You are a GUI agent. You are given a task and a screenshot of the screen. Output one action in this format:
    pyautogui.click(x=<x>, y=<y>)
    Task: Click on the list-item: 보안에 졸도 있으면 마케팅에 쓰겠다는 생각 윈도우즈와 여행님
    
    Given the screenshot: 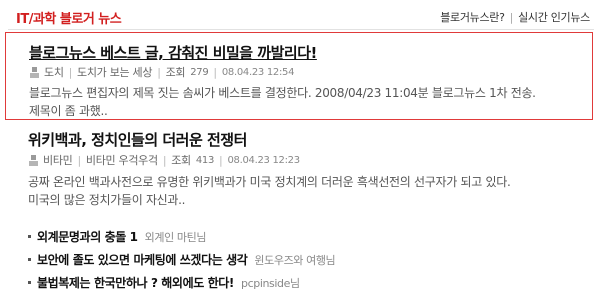 What is the action you would take?
    pyautogui.click(x=308, y=259)
    